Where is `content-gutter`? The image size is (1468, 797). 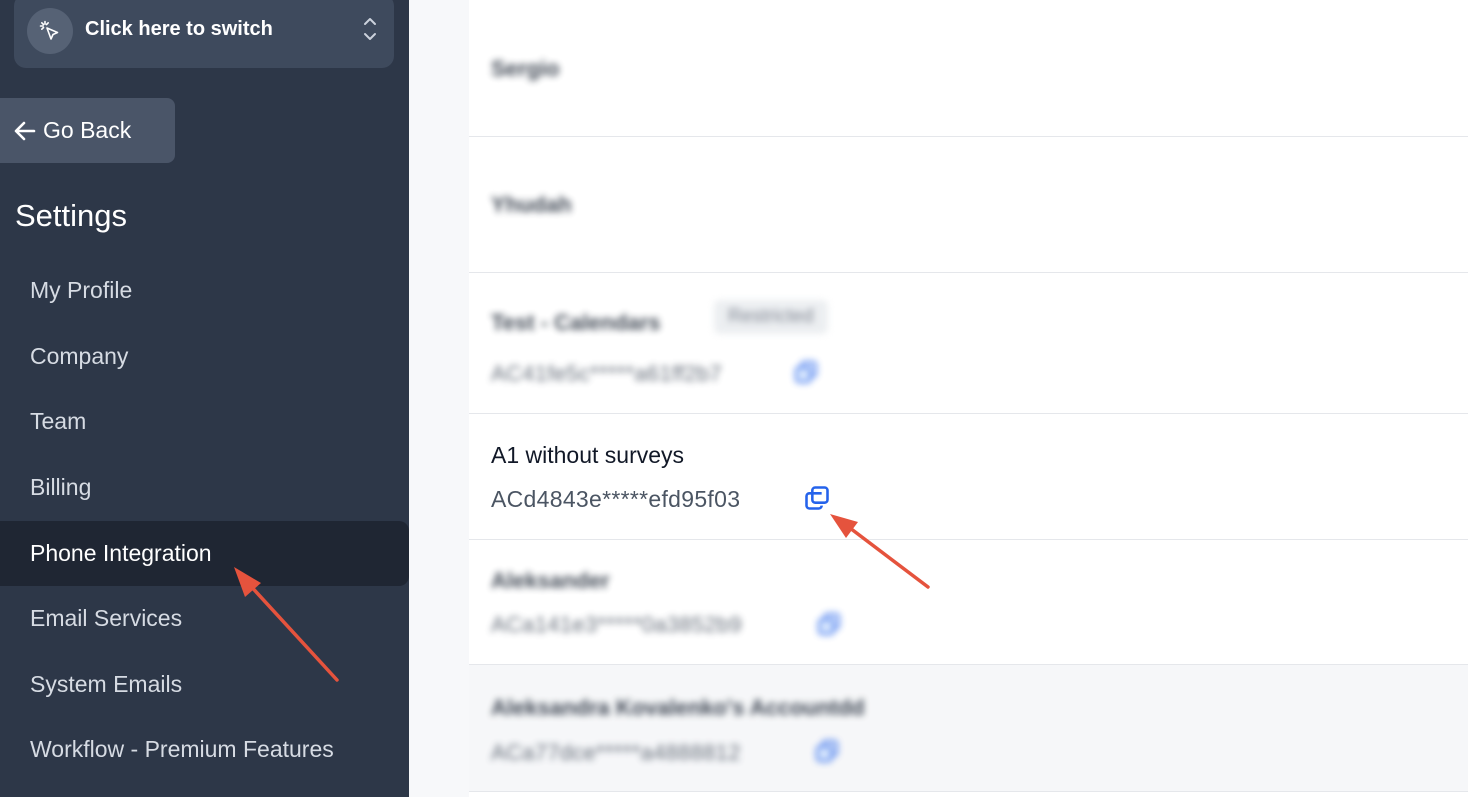 content-gutter is located at coordinates (439, 398).